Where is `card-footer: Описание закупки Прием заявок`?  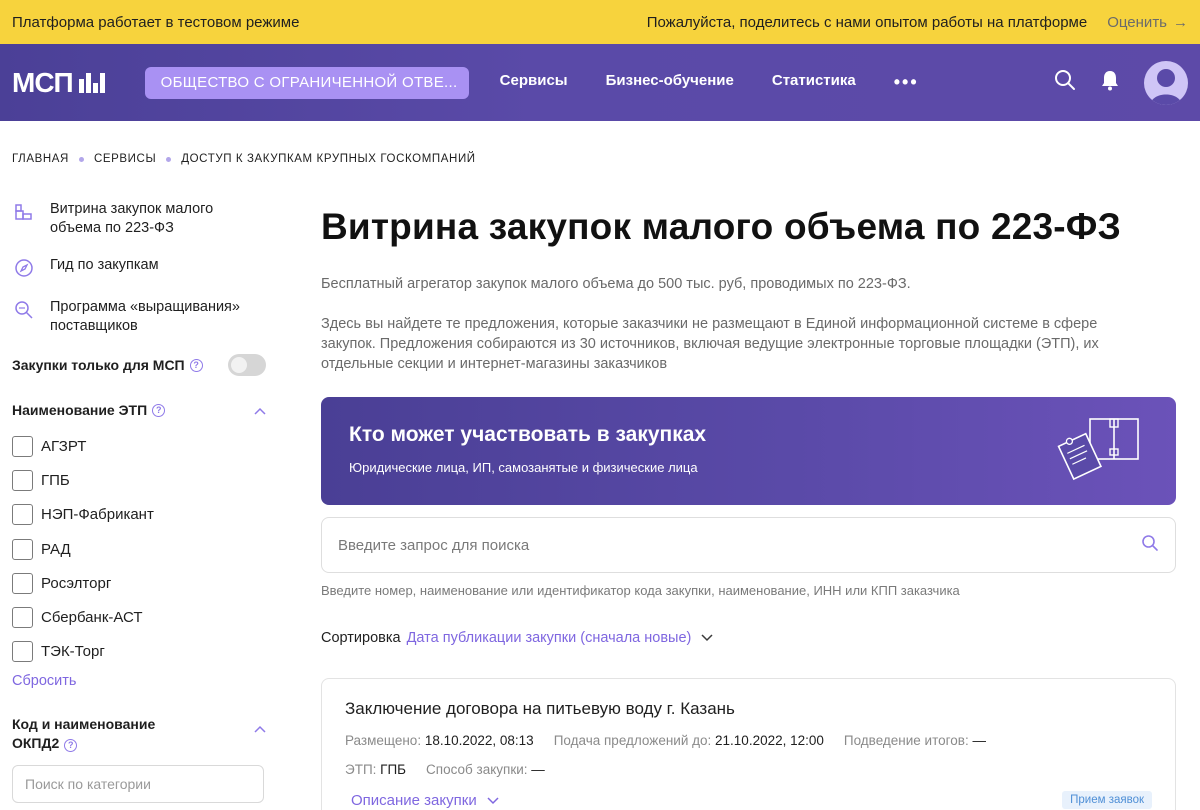
card-footer: Описание закупки Прием заявок is located at coordinates (748, 800).